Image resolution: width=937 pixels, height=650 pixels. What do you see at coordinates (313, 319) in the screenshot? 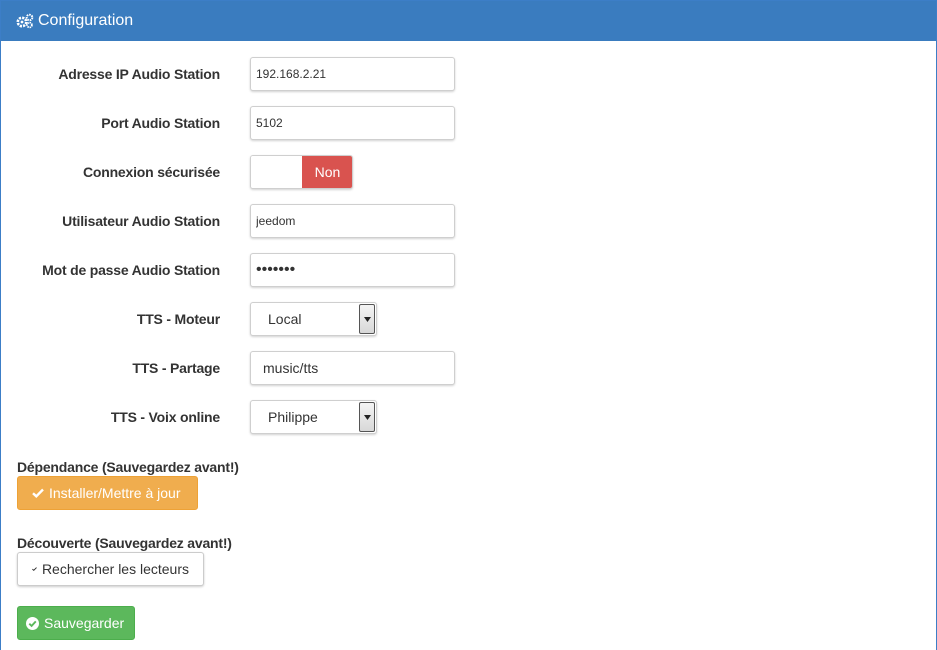
I see `tts-engine-select: Local` at bounding box center [313, 319].